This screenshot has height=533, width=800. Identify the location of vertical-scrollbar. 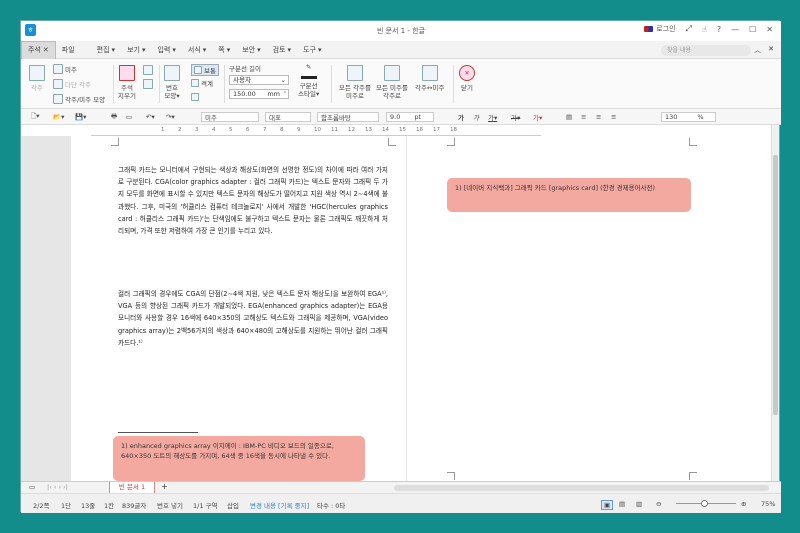
(775, 303).